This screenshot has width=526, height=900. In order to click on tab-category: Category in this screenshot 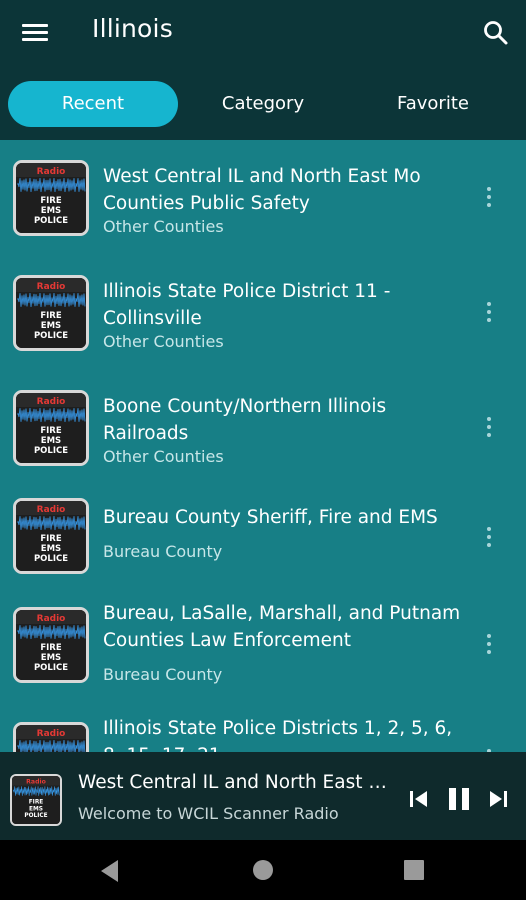, I will do `click(263, 104)`.